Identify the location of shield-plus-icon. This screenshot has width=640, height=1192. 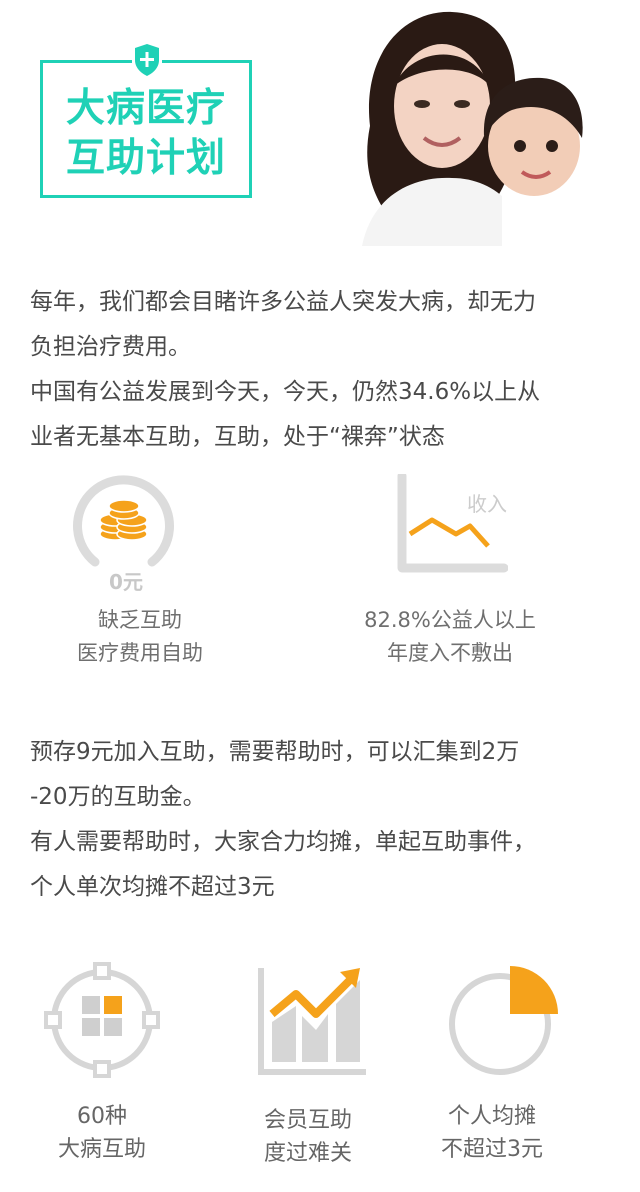
(147, 60).